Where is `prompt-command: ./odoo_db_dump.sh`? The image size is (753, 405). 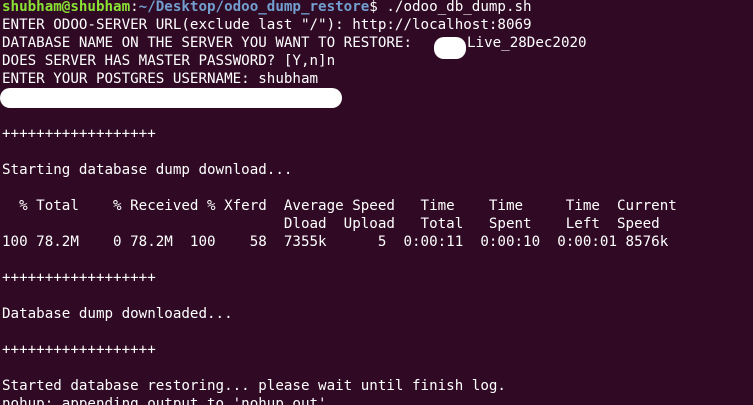 prompt-command: ./odoo_db_dump.sh is located at coordinates (459, 7).